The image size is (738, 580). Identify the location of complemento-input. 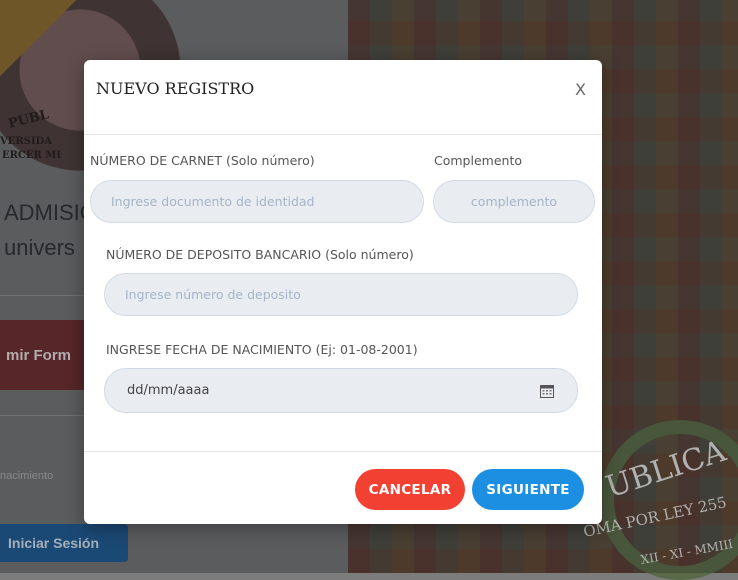
(514, 201).